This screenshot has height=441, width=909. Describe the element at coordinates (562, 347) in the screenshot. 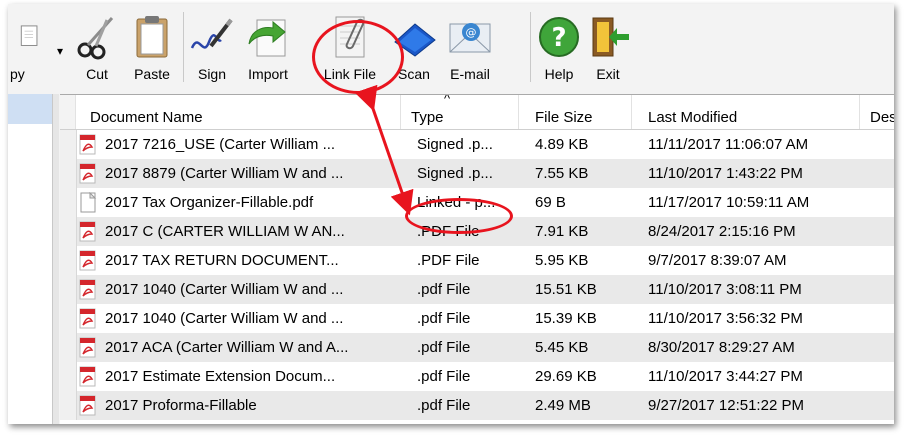

I see `file-size-cell: 5.45 KB` at that location.